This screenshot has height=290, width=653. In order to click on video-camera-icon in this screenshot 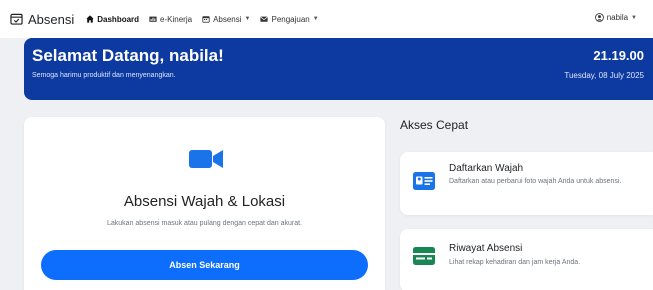, I will do `click(206, 159)`.